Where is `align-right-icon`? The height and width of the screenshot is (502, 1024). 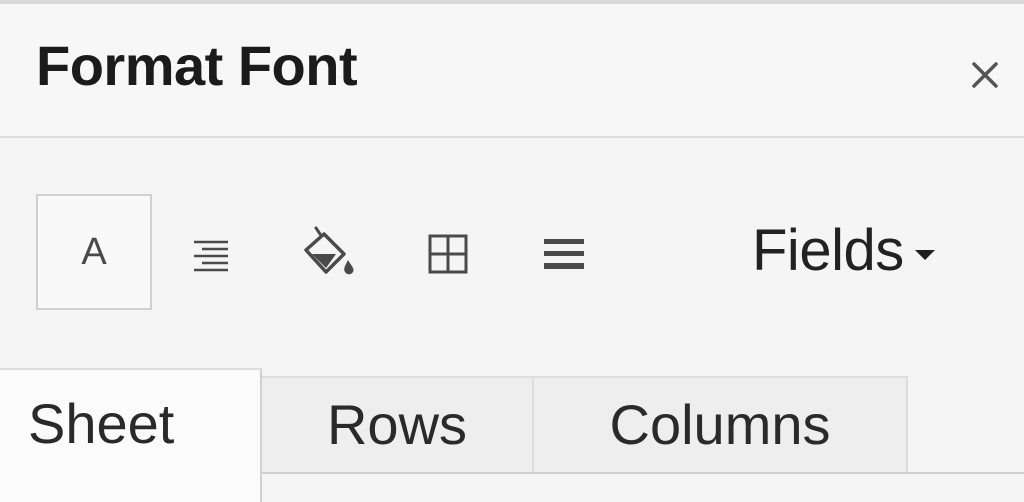 align-right-icon is located at coordinates (211, 256).